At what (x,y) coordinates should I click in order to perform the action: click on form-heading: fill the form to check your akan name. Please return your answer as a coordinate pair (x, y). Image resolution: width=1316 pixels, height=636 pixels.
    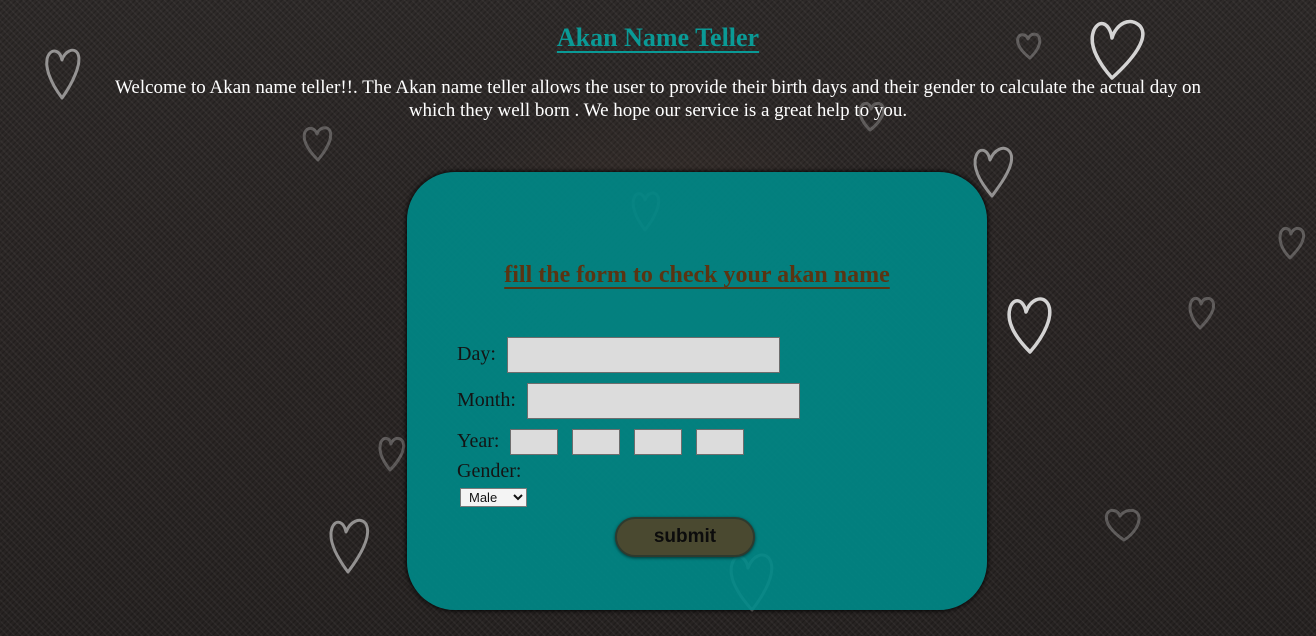
    Looking at the image, I should click on (697, 275).